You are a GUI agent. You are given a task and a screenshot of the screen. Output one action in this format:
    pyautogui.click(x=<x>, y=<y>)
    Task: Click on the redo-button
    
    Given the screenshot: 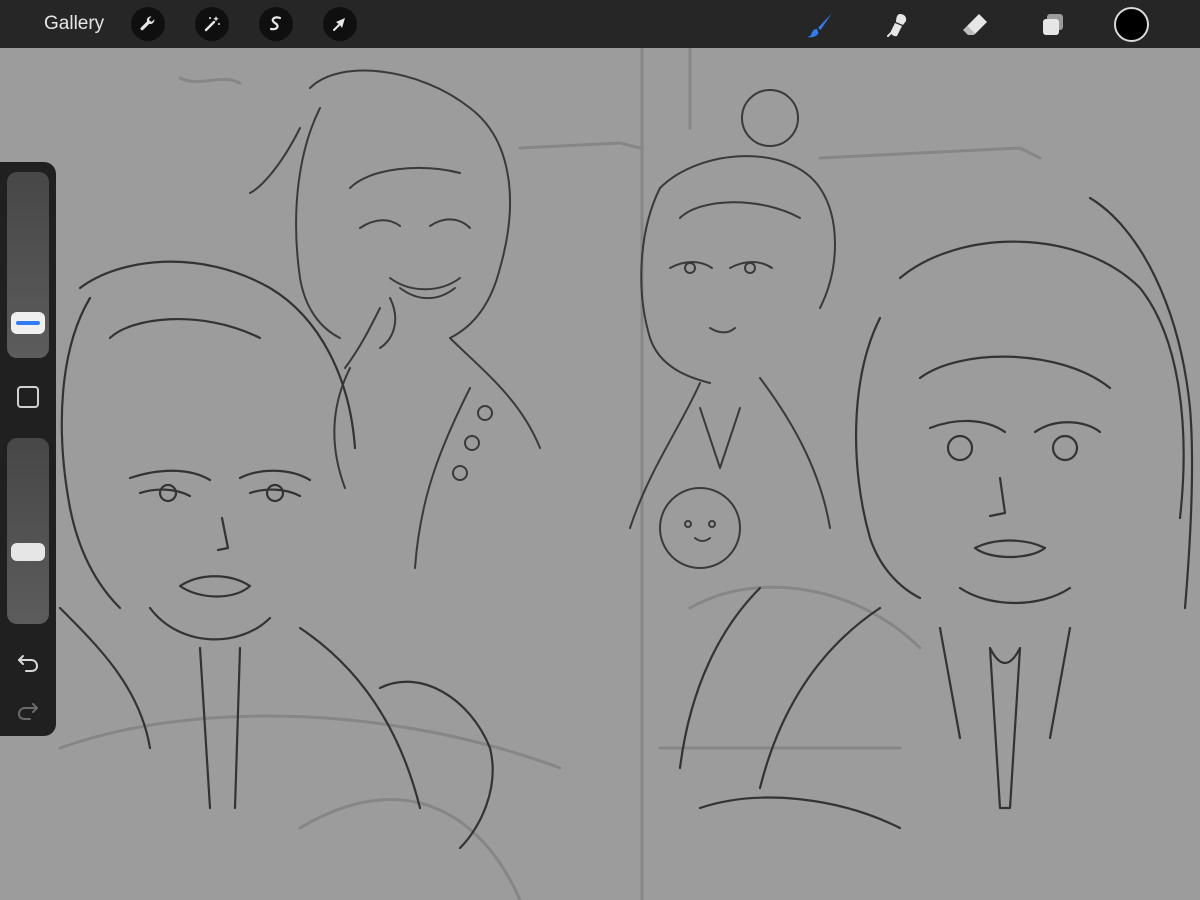 What is the action you would take?
    pyautogui.click(x=28, y=711)
    